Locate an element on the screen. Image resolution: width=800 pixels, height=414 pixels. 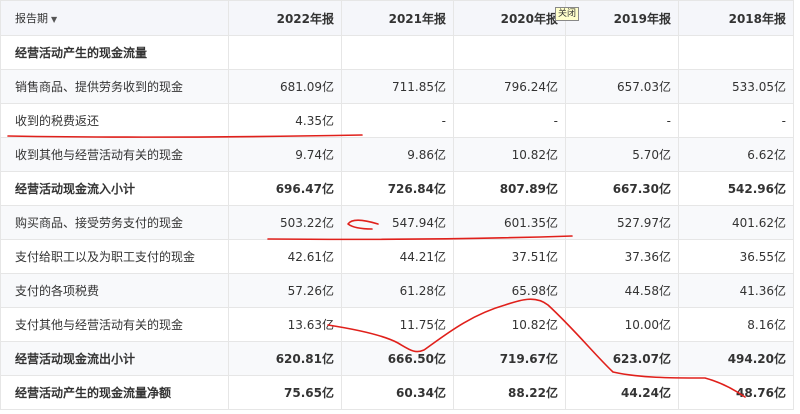
value-cell-2019: 623.07亿 is located at coordinates (622, 358).